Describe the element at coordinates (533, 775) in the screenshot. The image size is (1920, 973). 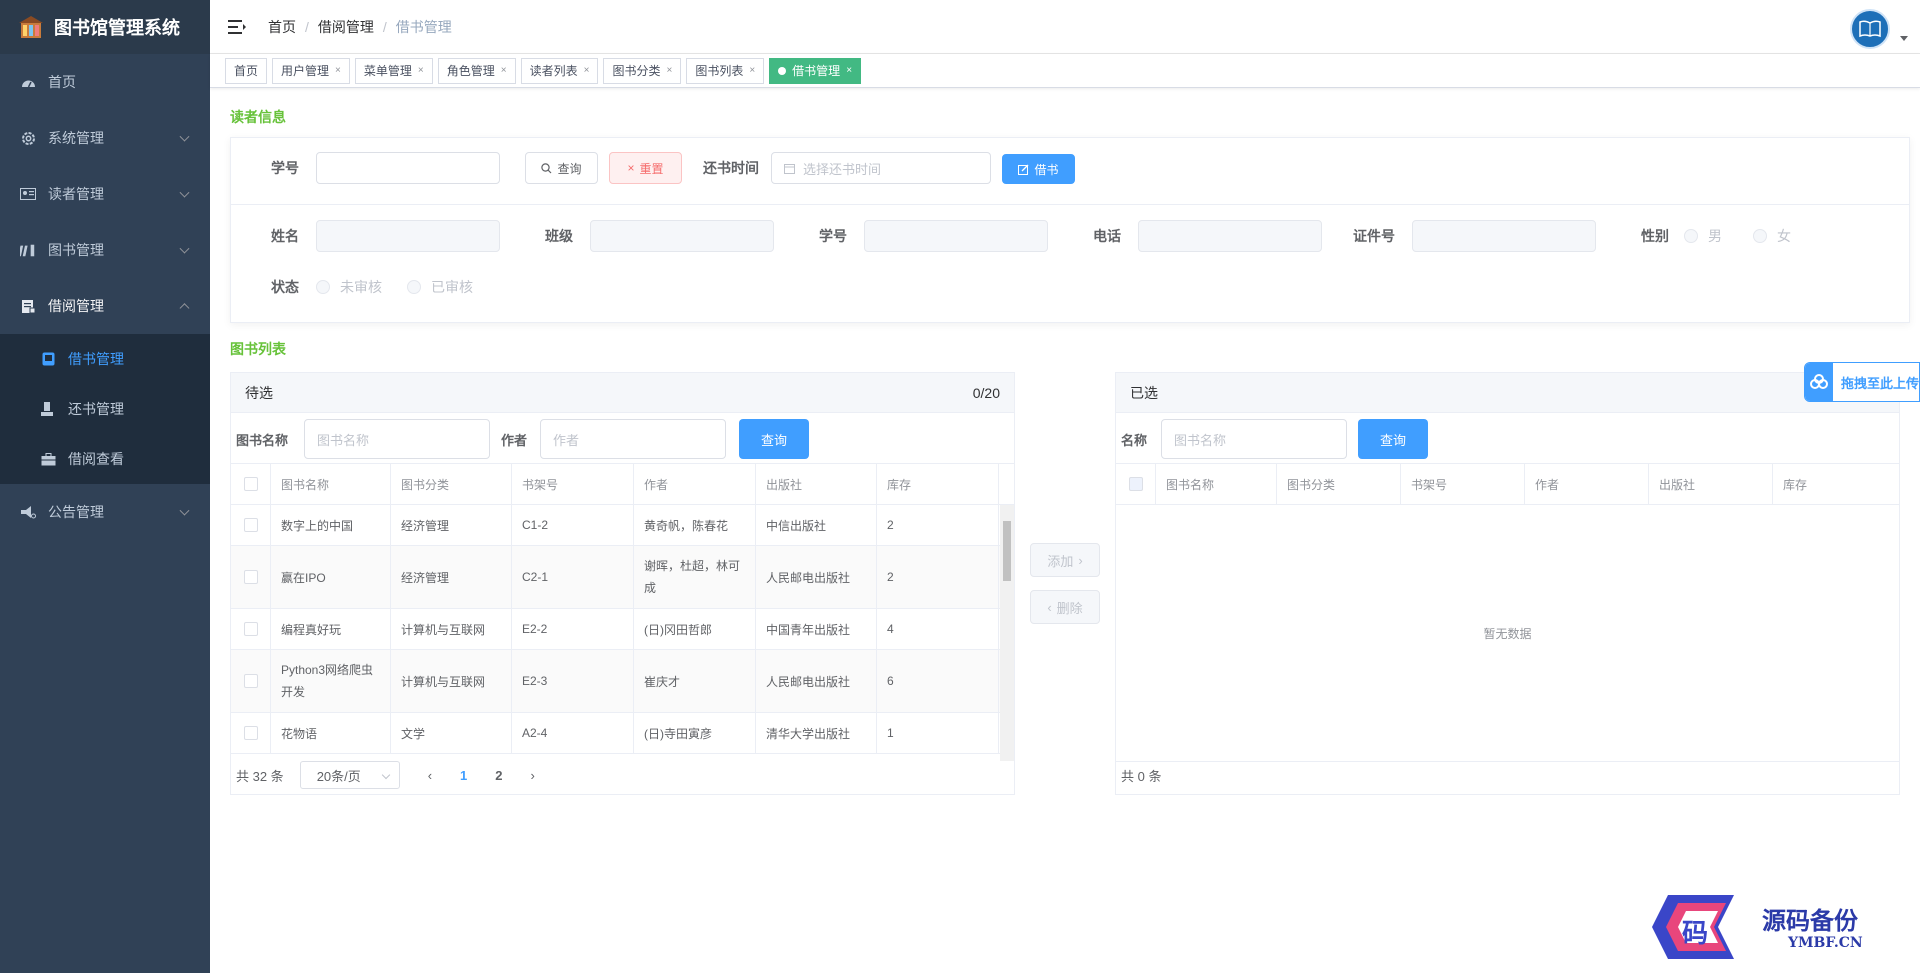
I see `next-page-icon: ›` at that location.